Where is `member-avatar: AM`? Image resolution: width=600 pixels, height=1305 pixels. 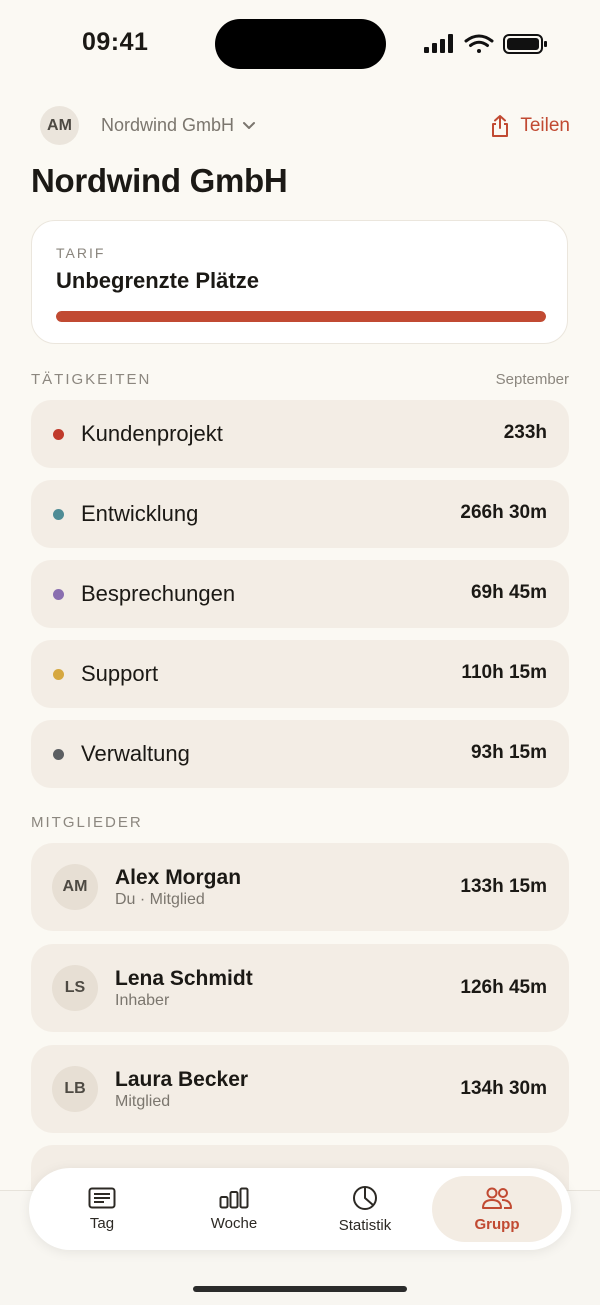
member-avatar: AM is located at coordinates (75, 887).